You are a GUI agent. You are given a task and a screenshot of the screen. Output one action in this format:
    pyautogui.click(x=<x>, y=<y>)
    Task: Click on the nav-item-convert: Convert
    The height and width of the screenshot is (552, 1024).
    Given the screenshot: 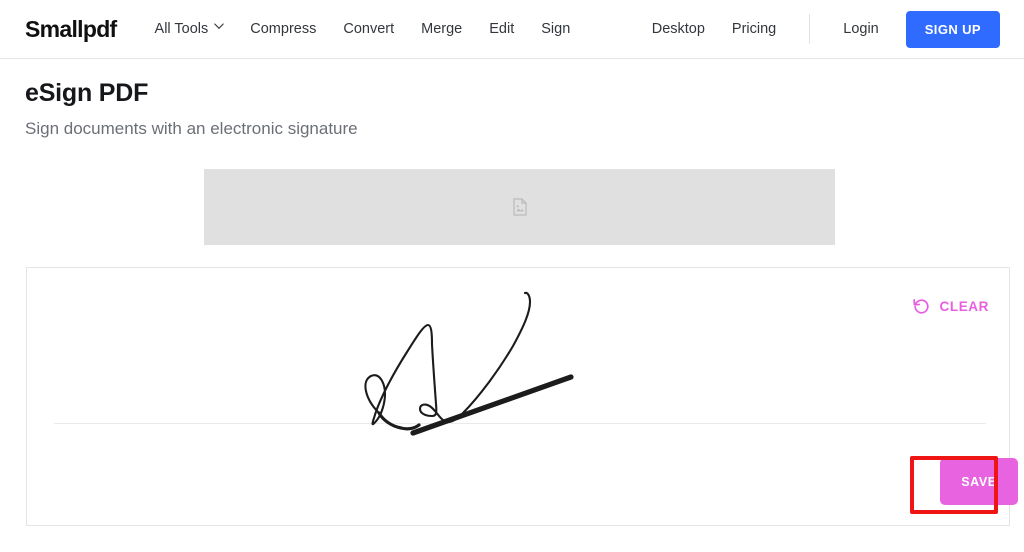 What is the action you would take?
    pyautogui.click(x=368, y=29)
    